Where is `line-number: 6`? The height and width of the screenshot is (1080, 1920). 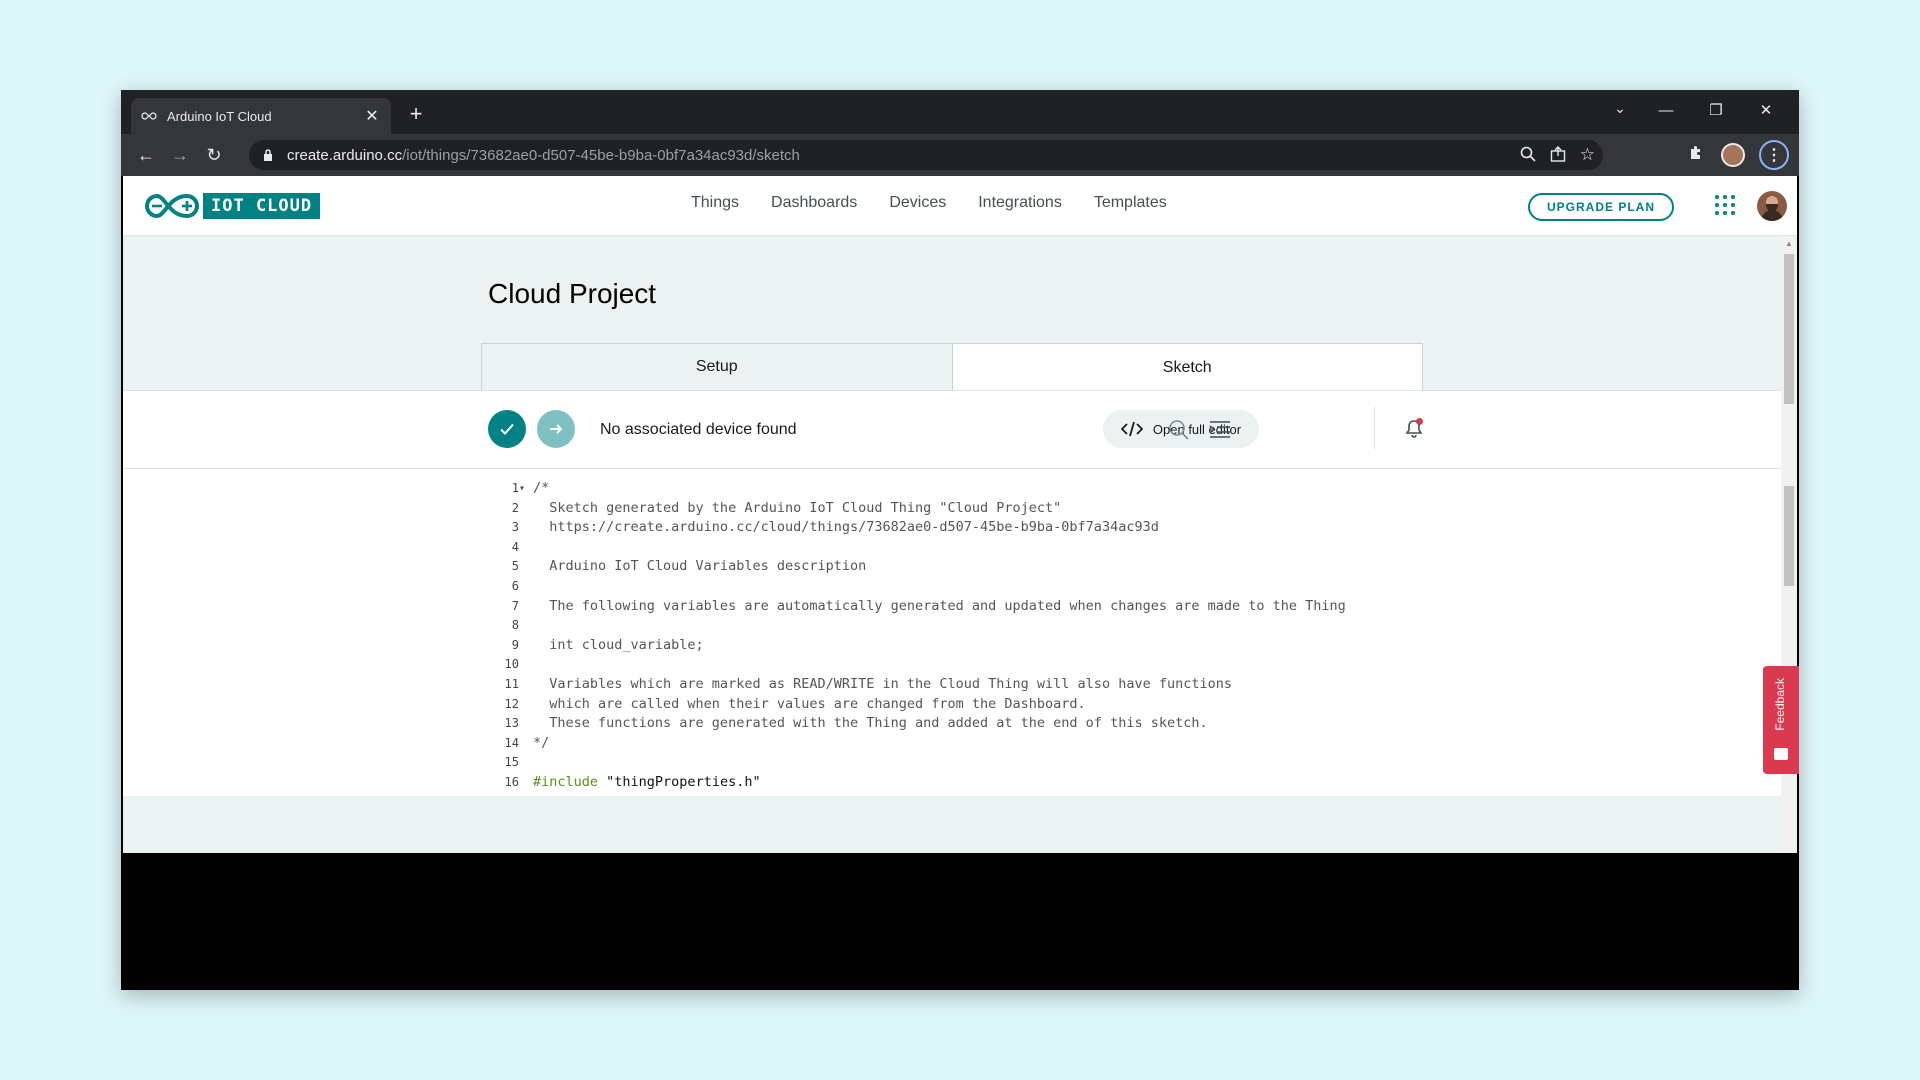
line-number: 6 is located at coordinates (515, 585).